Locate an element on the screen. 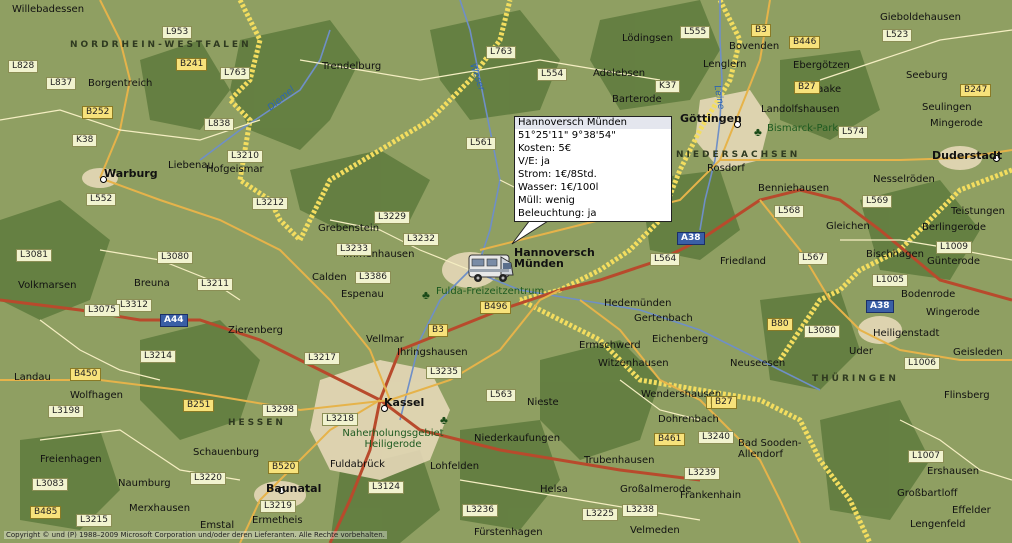 The height and width of the screenshot is (543, 1012). road-shield: L1005 is located at coordinates (890, 280).